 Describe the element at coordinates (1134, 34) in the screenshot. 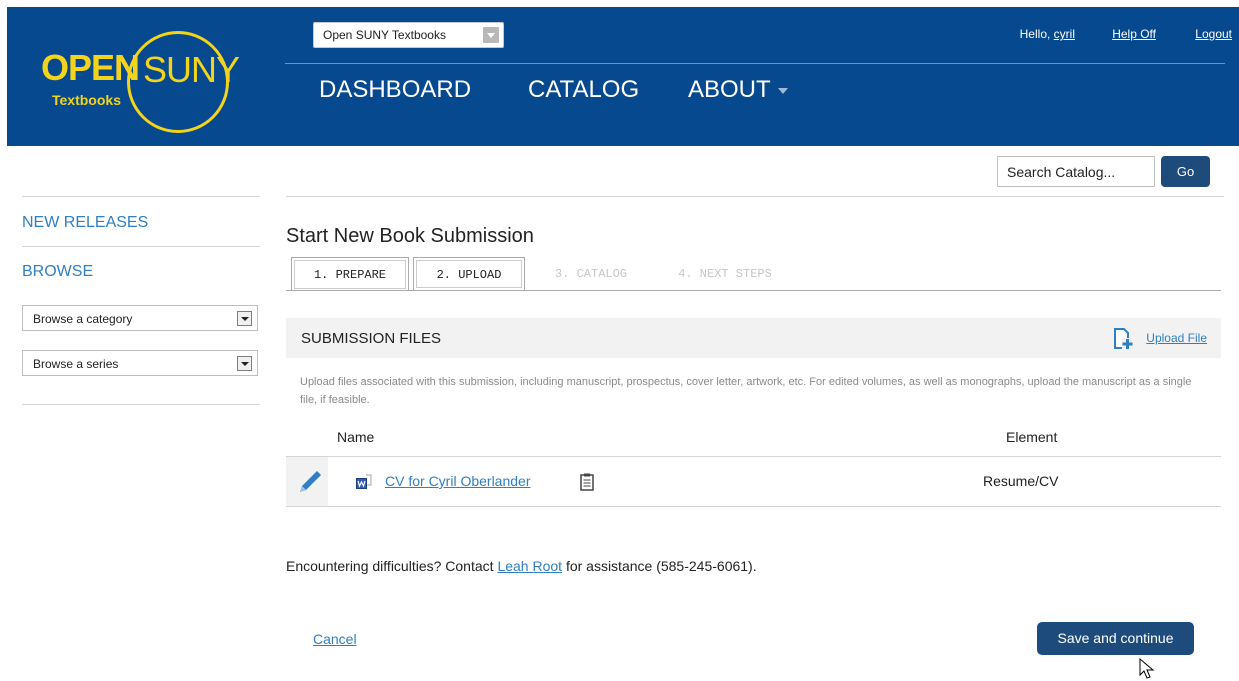

I see `help-toggle-link: Help Off` at that location.